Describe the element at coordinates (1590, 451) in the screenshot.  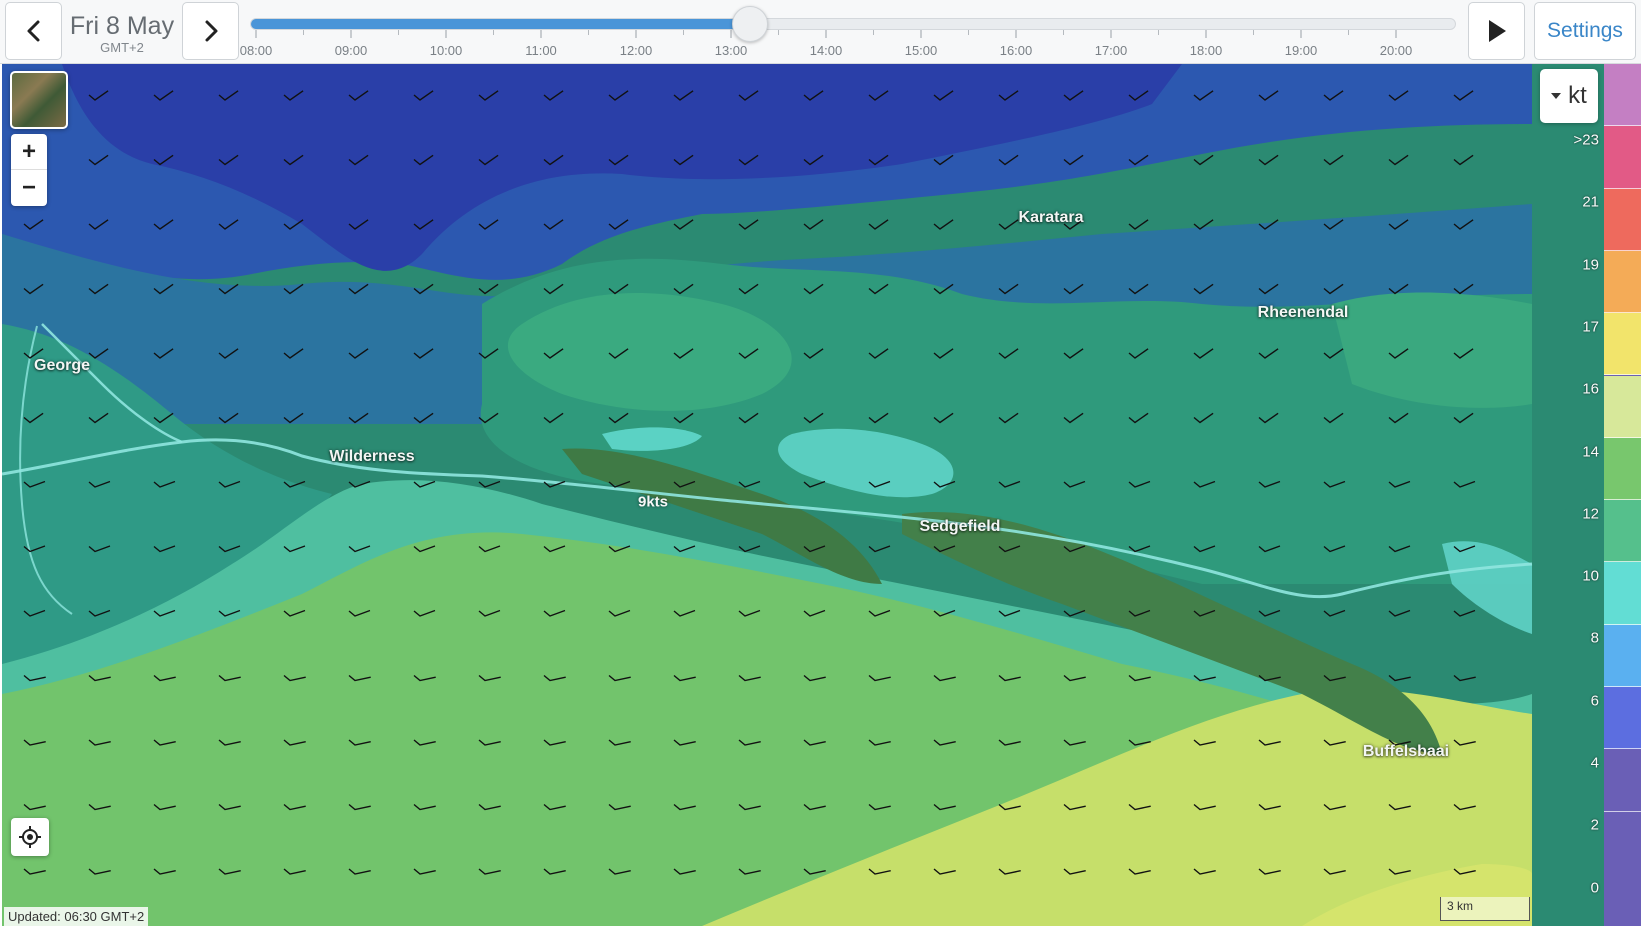
I see `legend-tick-label: 14` at that location.